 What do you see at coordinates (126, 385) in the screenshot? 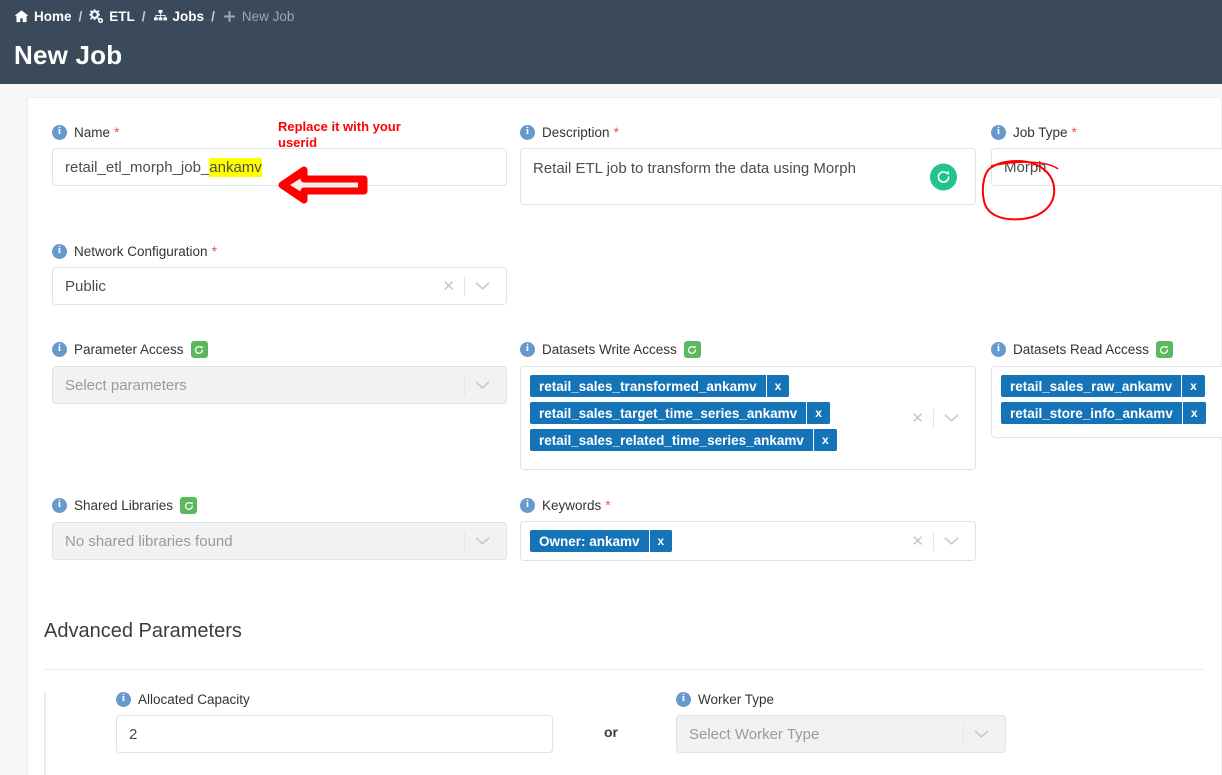
I see `parameter-access-placeholder: Select parameters` at bounding box center [126, 385].